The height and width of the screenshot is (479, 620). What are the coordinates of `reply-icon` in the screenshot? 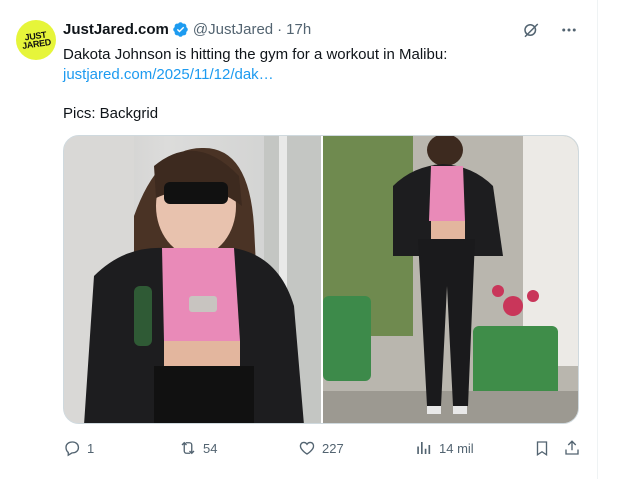 It's located at (72, 449).